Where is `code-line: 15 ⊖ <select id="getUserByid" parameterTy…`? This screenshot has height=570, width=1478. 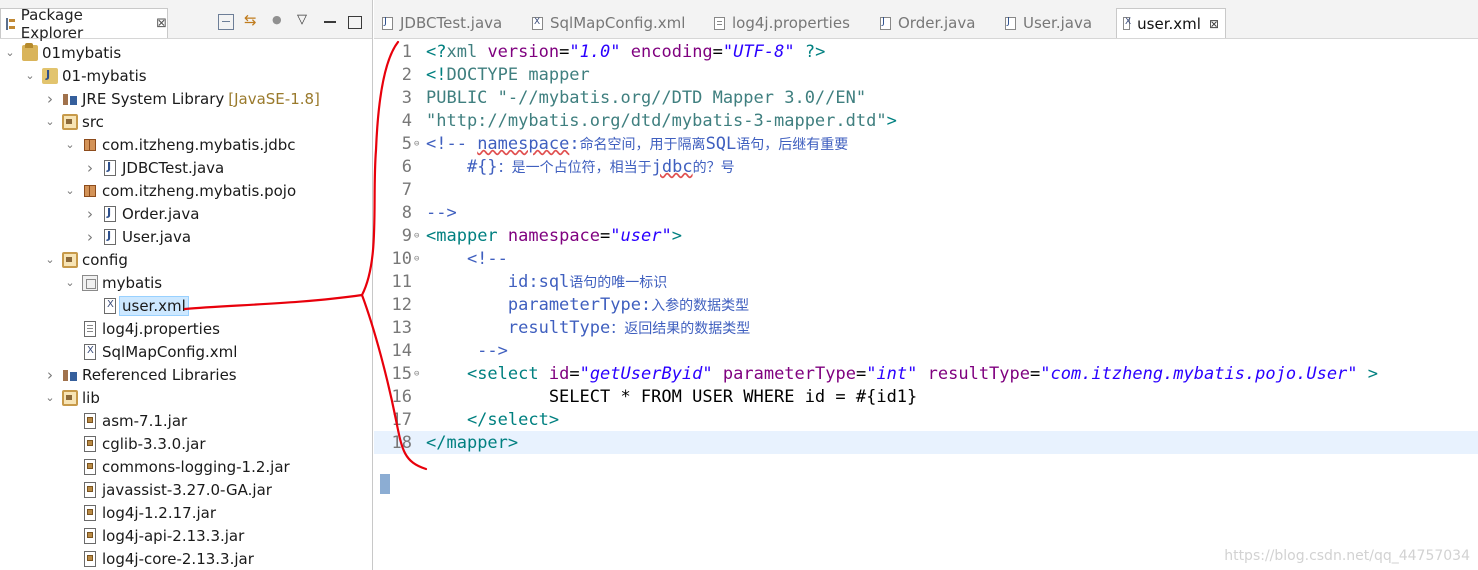 code-line: 15 ⊖ <select id="getUserByid" parameterTy… is located at coordinates (926, 373).